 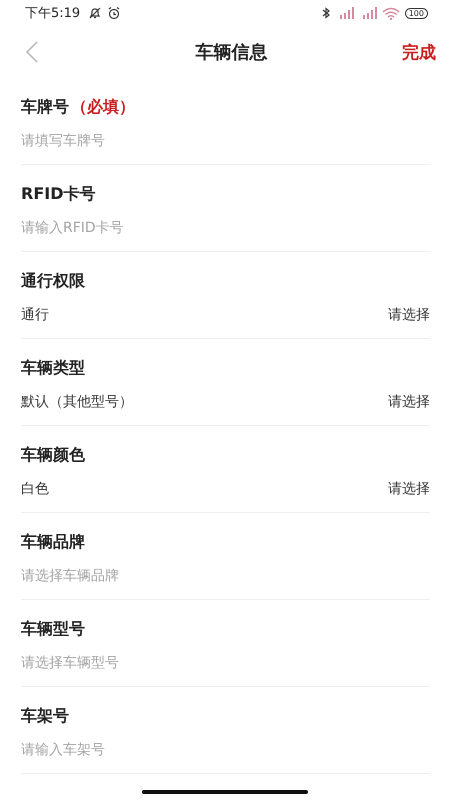 I want to click on field-value: 默认（其他型号）, so click(x=77, y=402).